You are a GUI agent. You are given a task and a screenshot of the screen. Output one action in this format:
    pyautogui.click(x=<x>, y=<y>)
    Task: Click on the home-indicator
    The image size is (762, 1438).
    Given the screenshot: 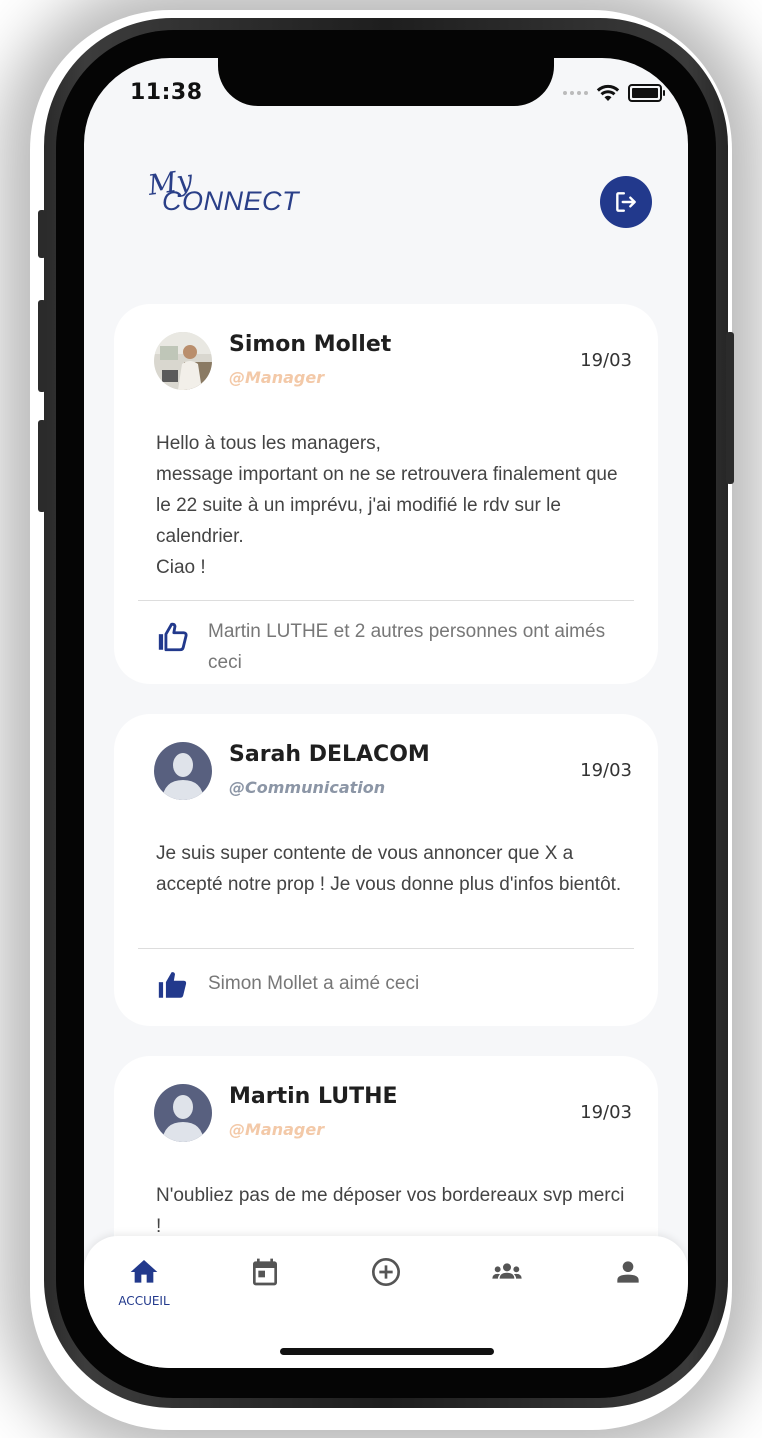 What is the action you would take?
    pyautogui.click(x=387, y=1351)
    